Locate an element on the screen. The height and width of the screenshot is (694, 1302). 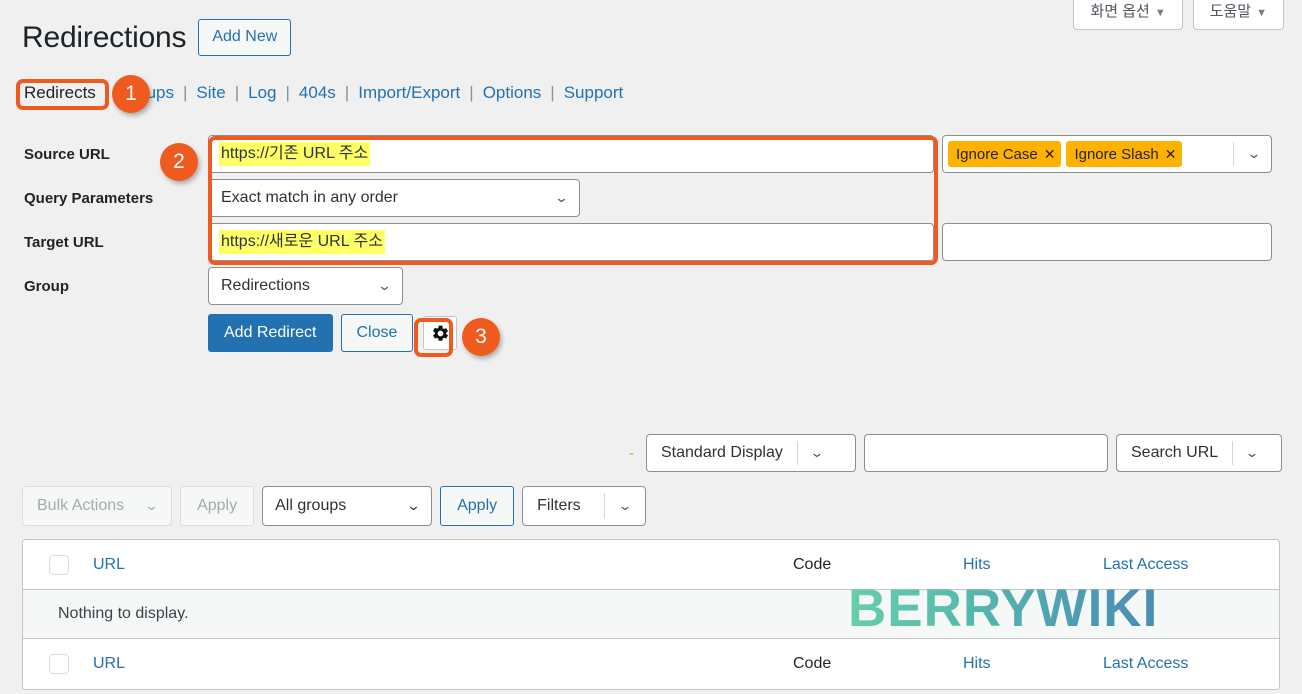
bulk-actions-select: Bulk Actions ⌄ is located at coordinates (97, 506).